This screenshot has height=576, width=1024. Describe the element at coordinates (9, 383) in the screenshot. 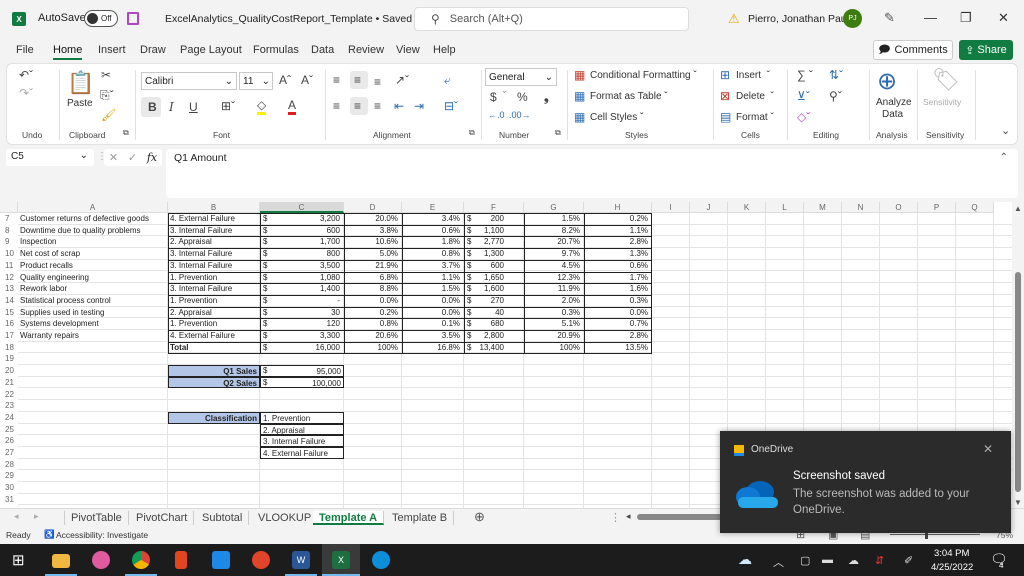

I see `row-header: 21` at that location.